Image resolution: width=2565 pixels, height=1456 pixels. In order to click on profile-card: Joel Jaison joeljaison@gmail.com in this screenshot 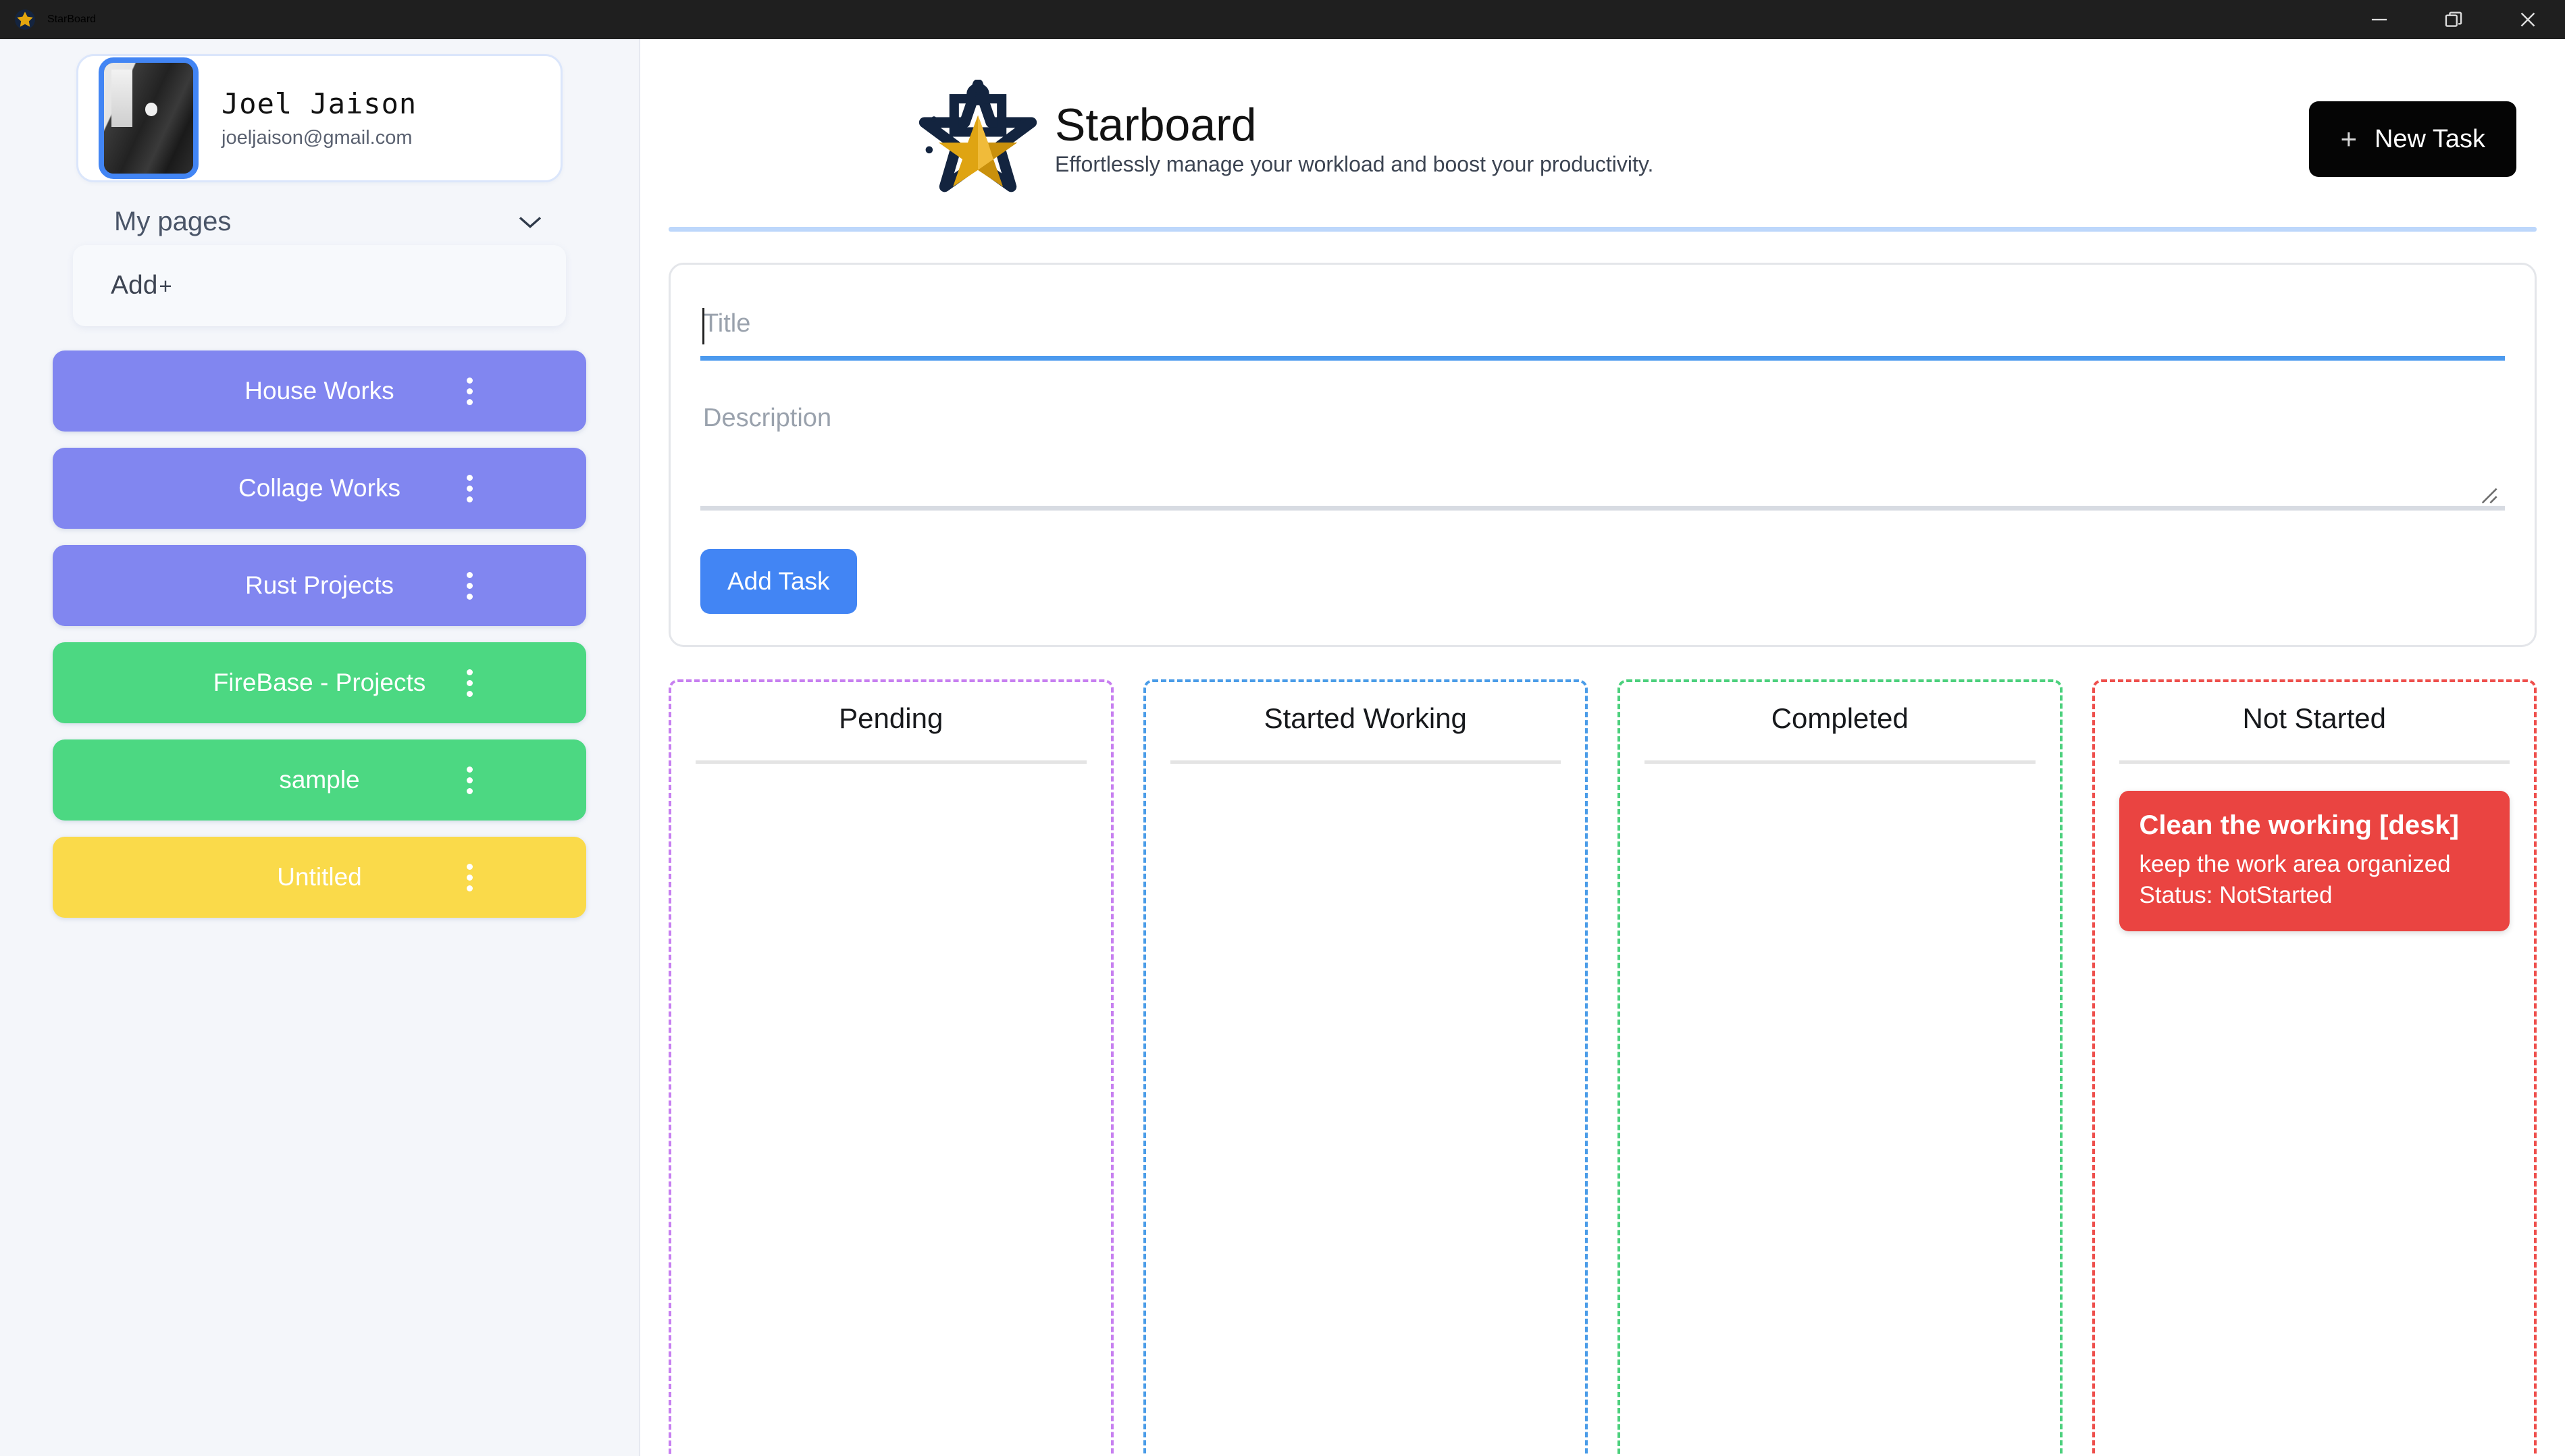, I will do `click(319, 118)`.